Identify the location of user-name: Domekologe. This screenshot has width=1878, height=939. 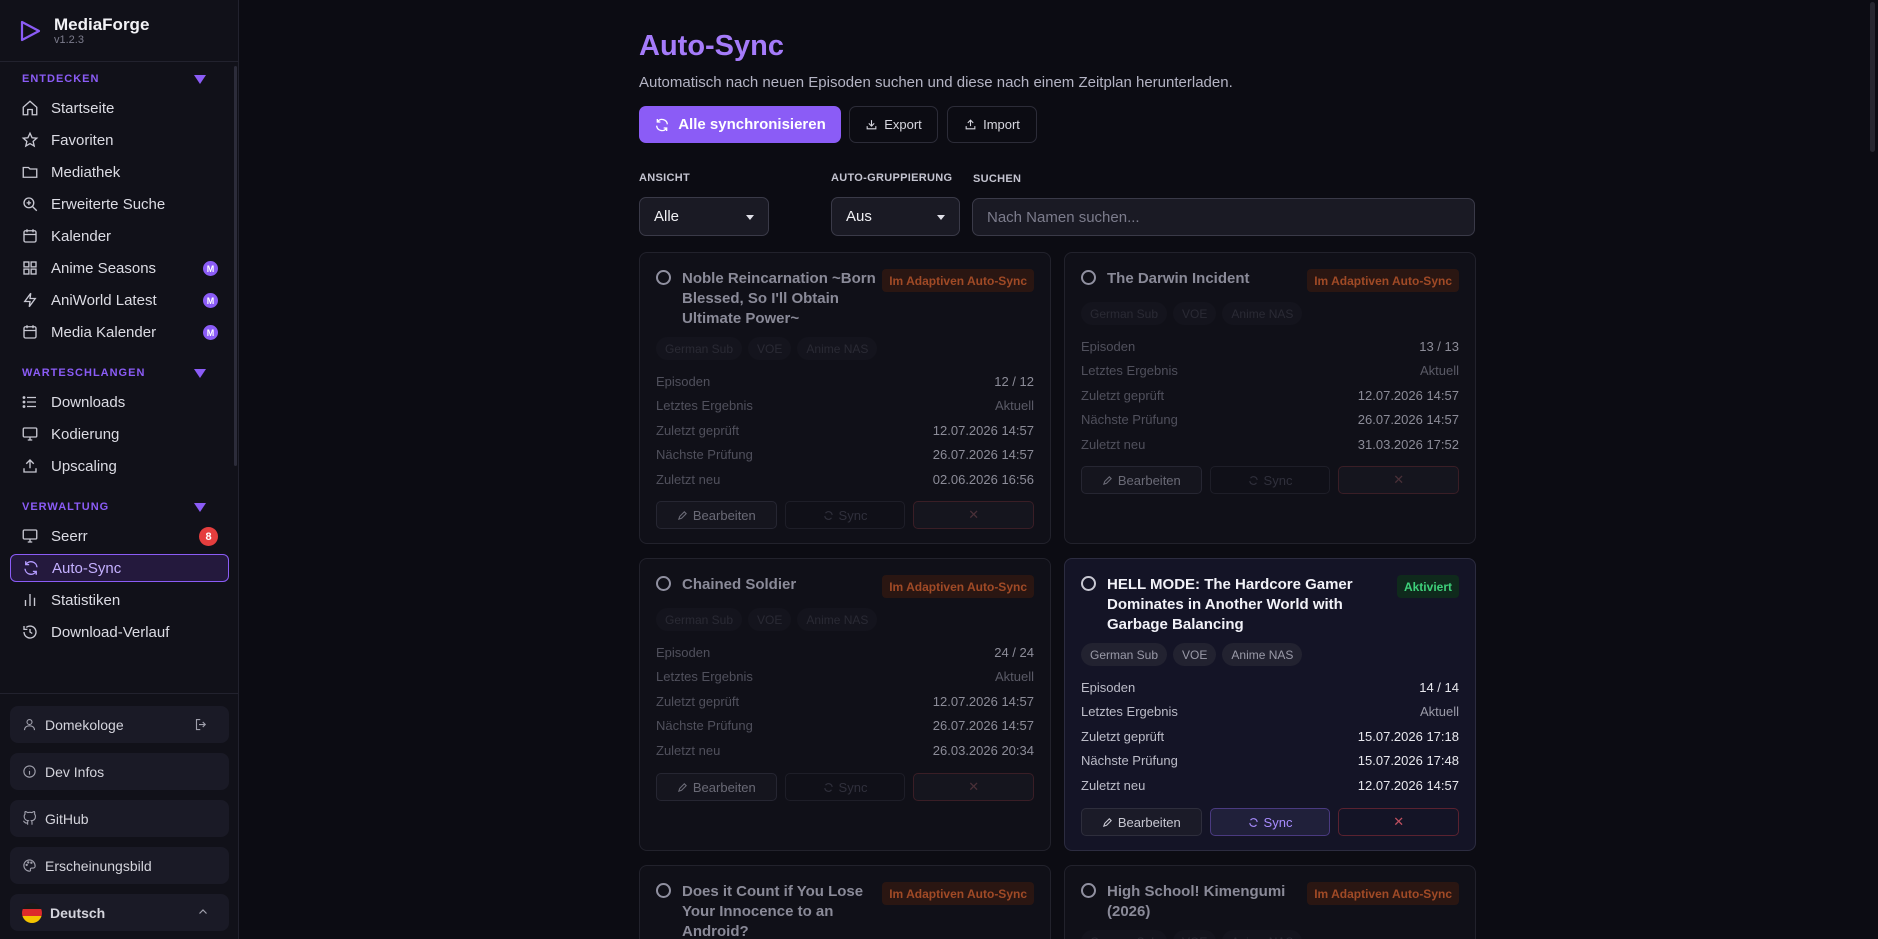
(84, 724).